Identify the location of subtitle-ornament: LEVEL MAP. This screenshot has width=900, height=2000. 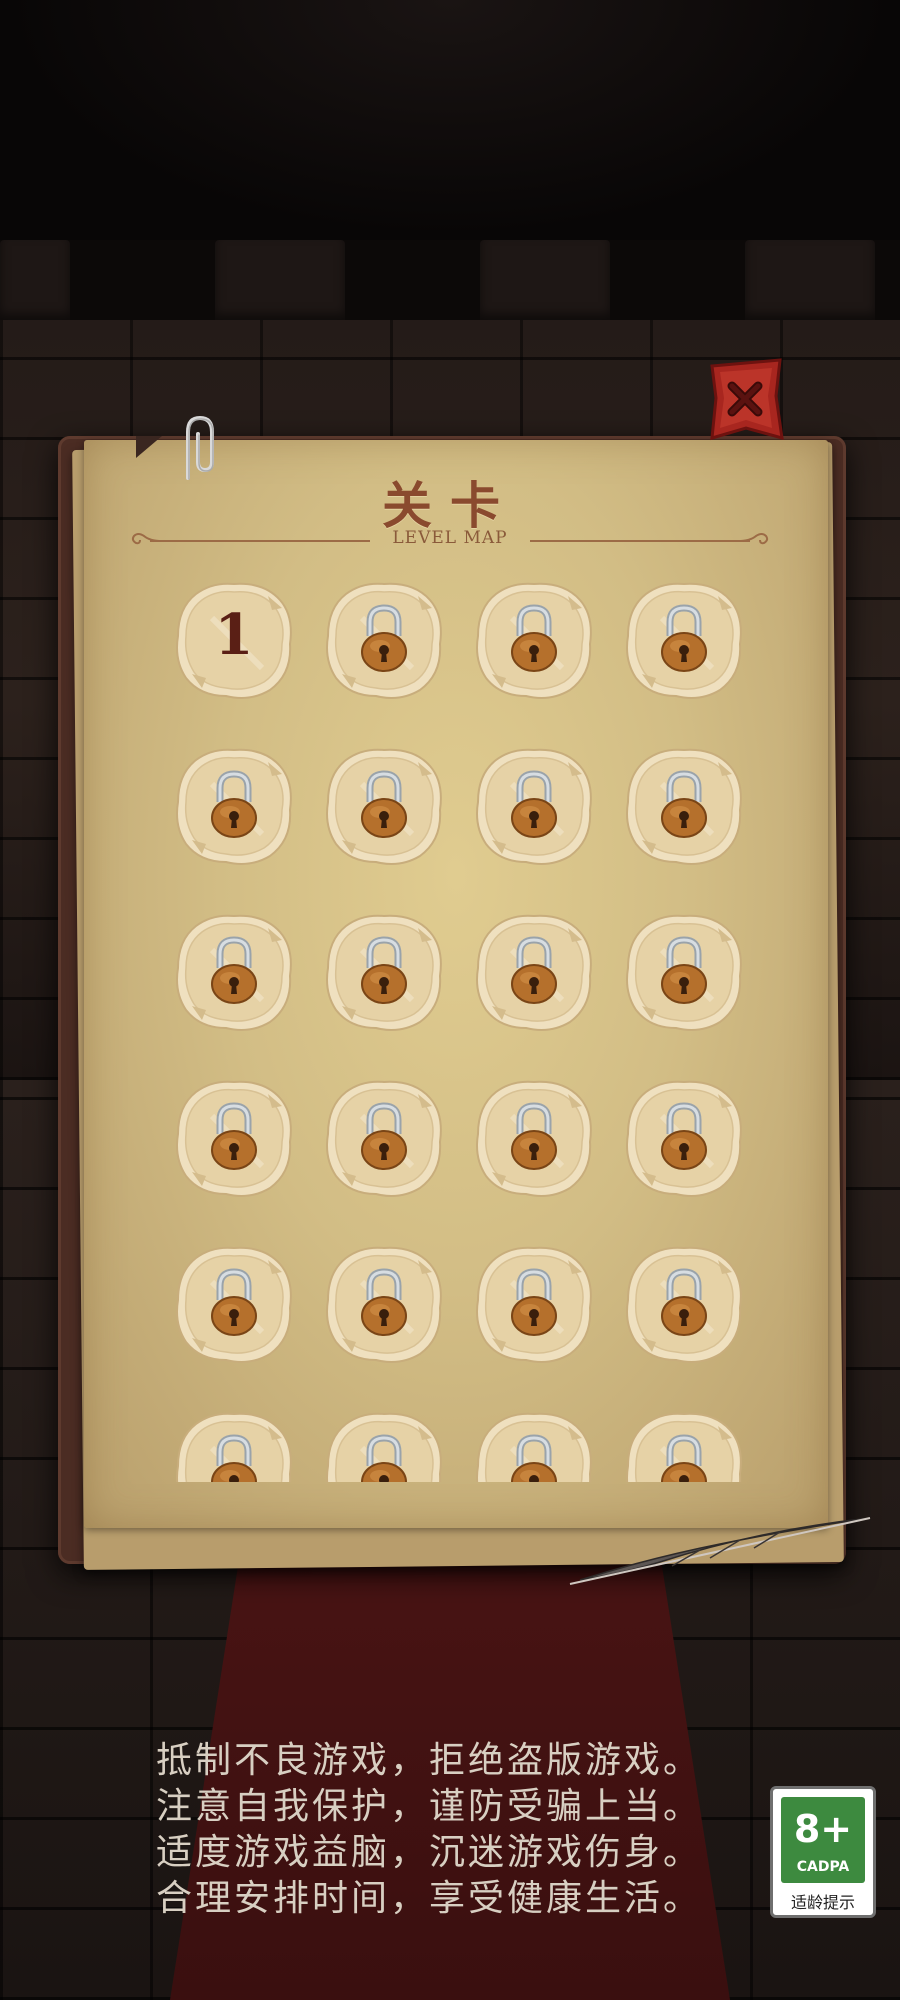
(450, 541).